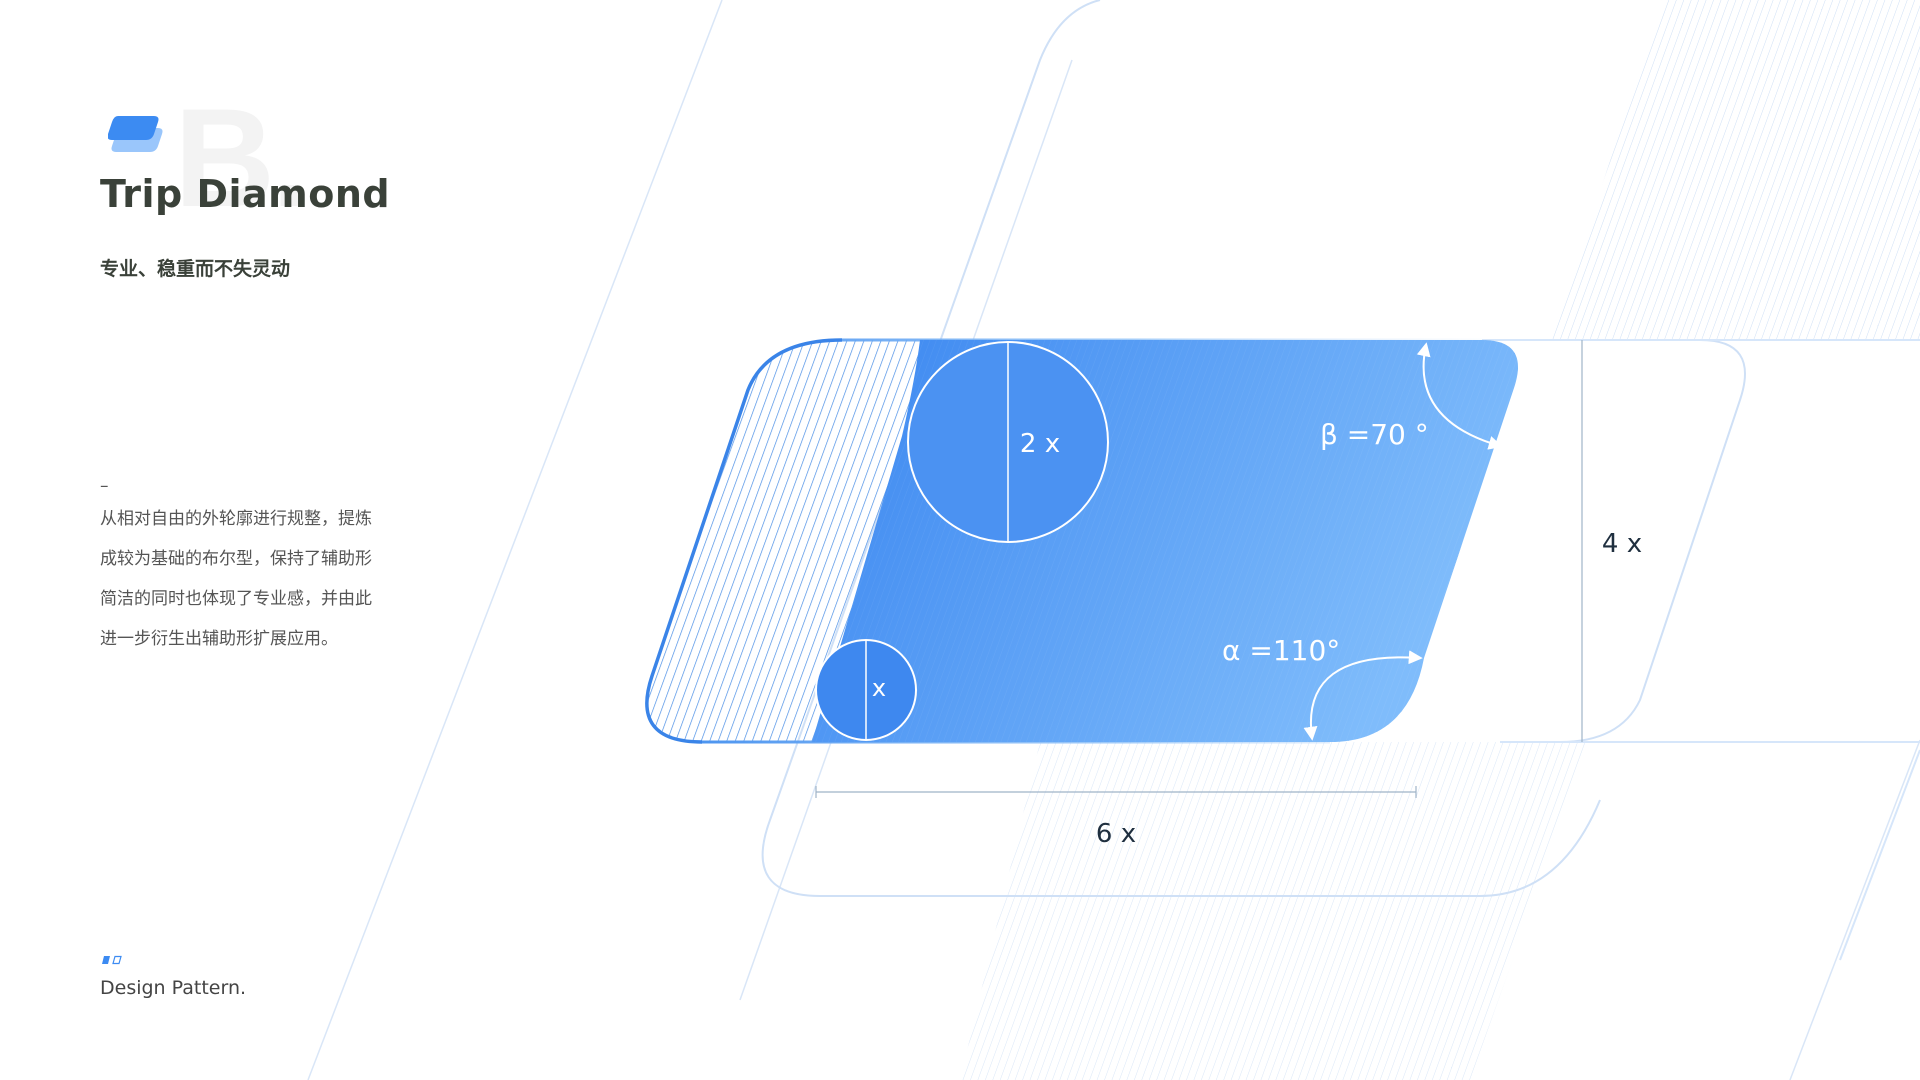 The width and height of the screenshot is (1920, 1080). What do you see at coordinates (879, 688) in the screenshot?
I see `circle-small-label: x` at bounding box center [879, 688].